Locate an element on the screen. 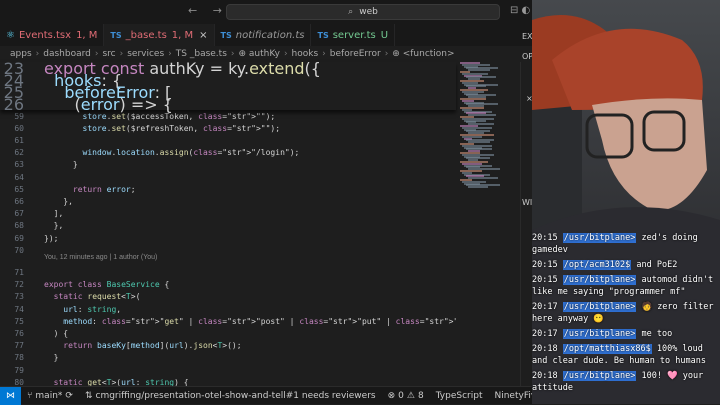 Image resolution: width=720 pixels, height=405 pixels. tab-events: ⚛ Events.tsx 1, M is located at coordinates (52, 35).